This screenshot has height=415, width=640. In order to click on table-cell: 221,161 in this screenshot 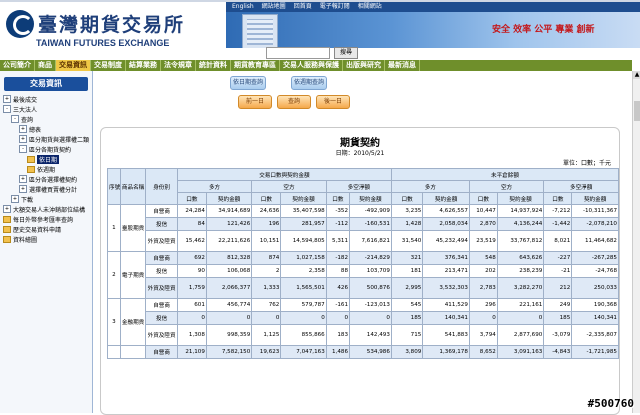, I will do `click(520, 305)`.